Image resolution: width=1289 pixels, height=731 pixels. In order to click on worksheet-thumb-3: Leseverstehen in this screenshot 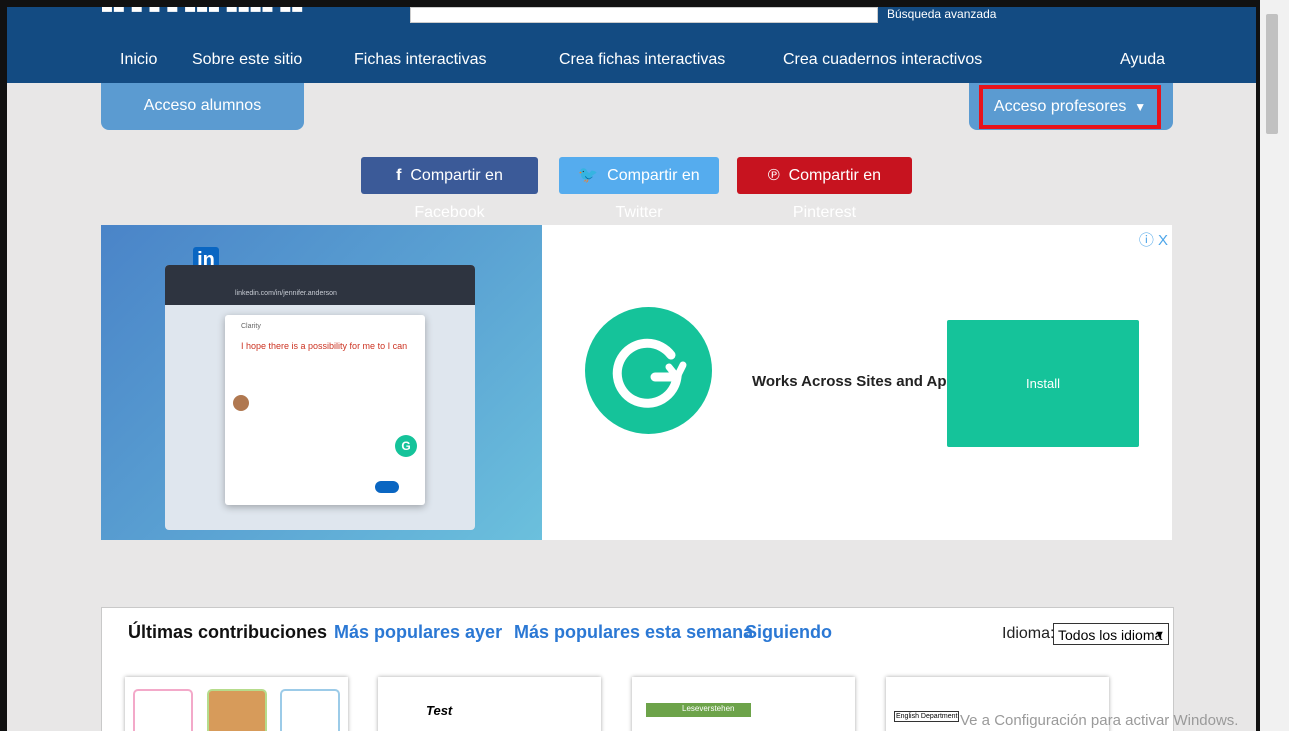, I will do `click(743, 704)`.